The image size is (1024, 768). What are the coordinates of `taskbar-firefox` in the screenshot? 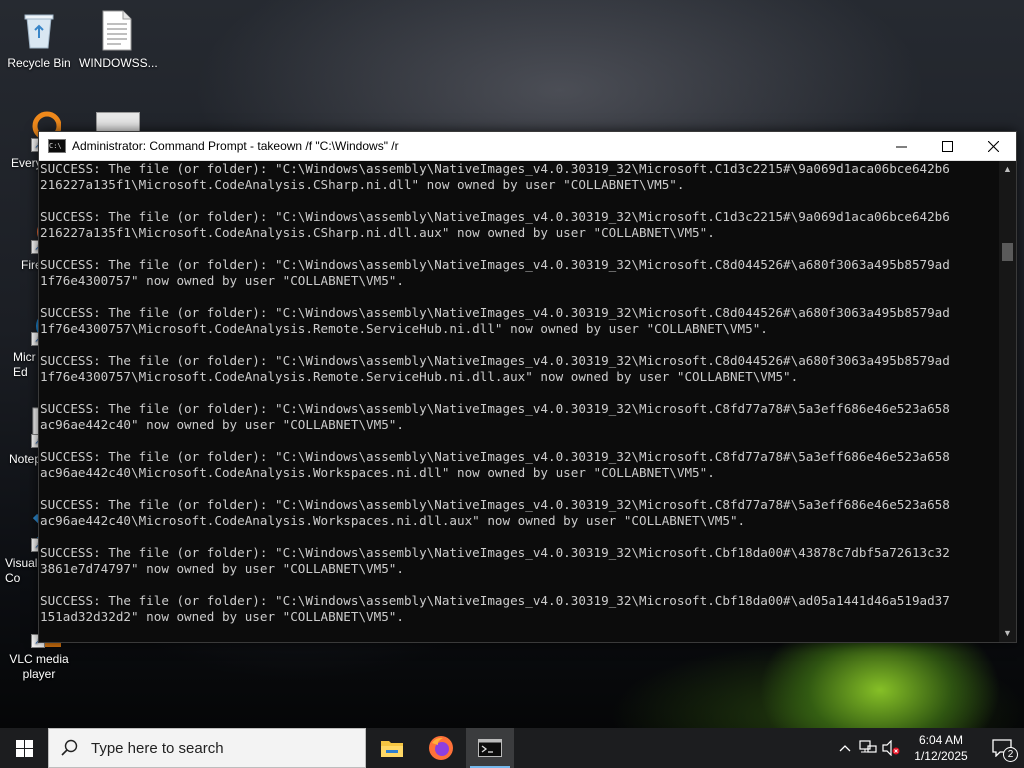 It's located at (441, 748).